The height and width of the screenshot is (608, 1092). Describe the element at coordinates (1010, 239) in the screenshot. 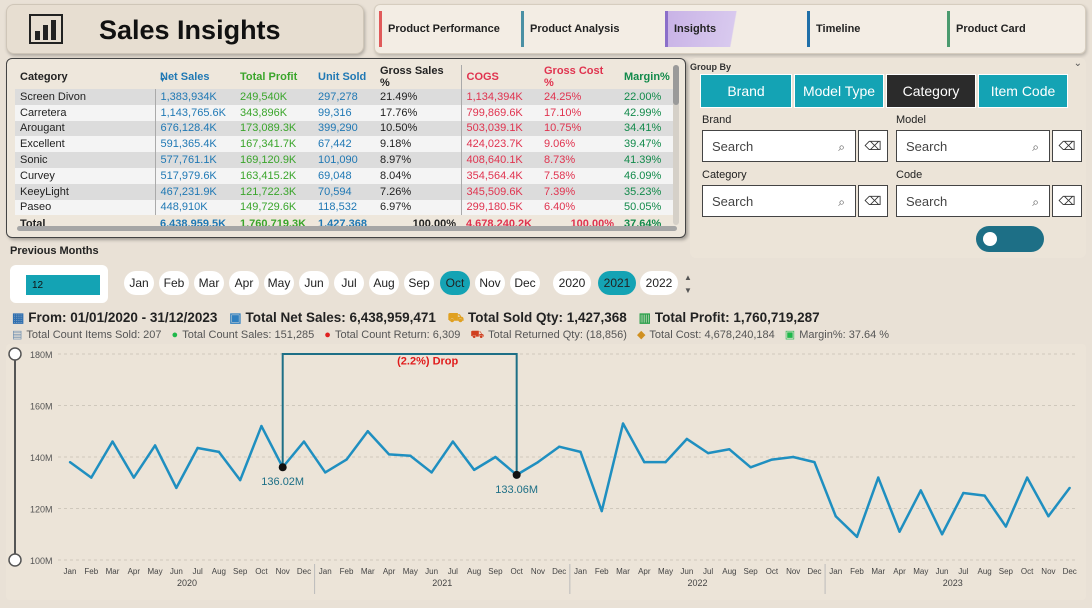

I see `toggle-switch` at that location.